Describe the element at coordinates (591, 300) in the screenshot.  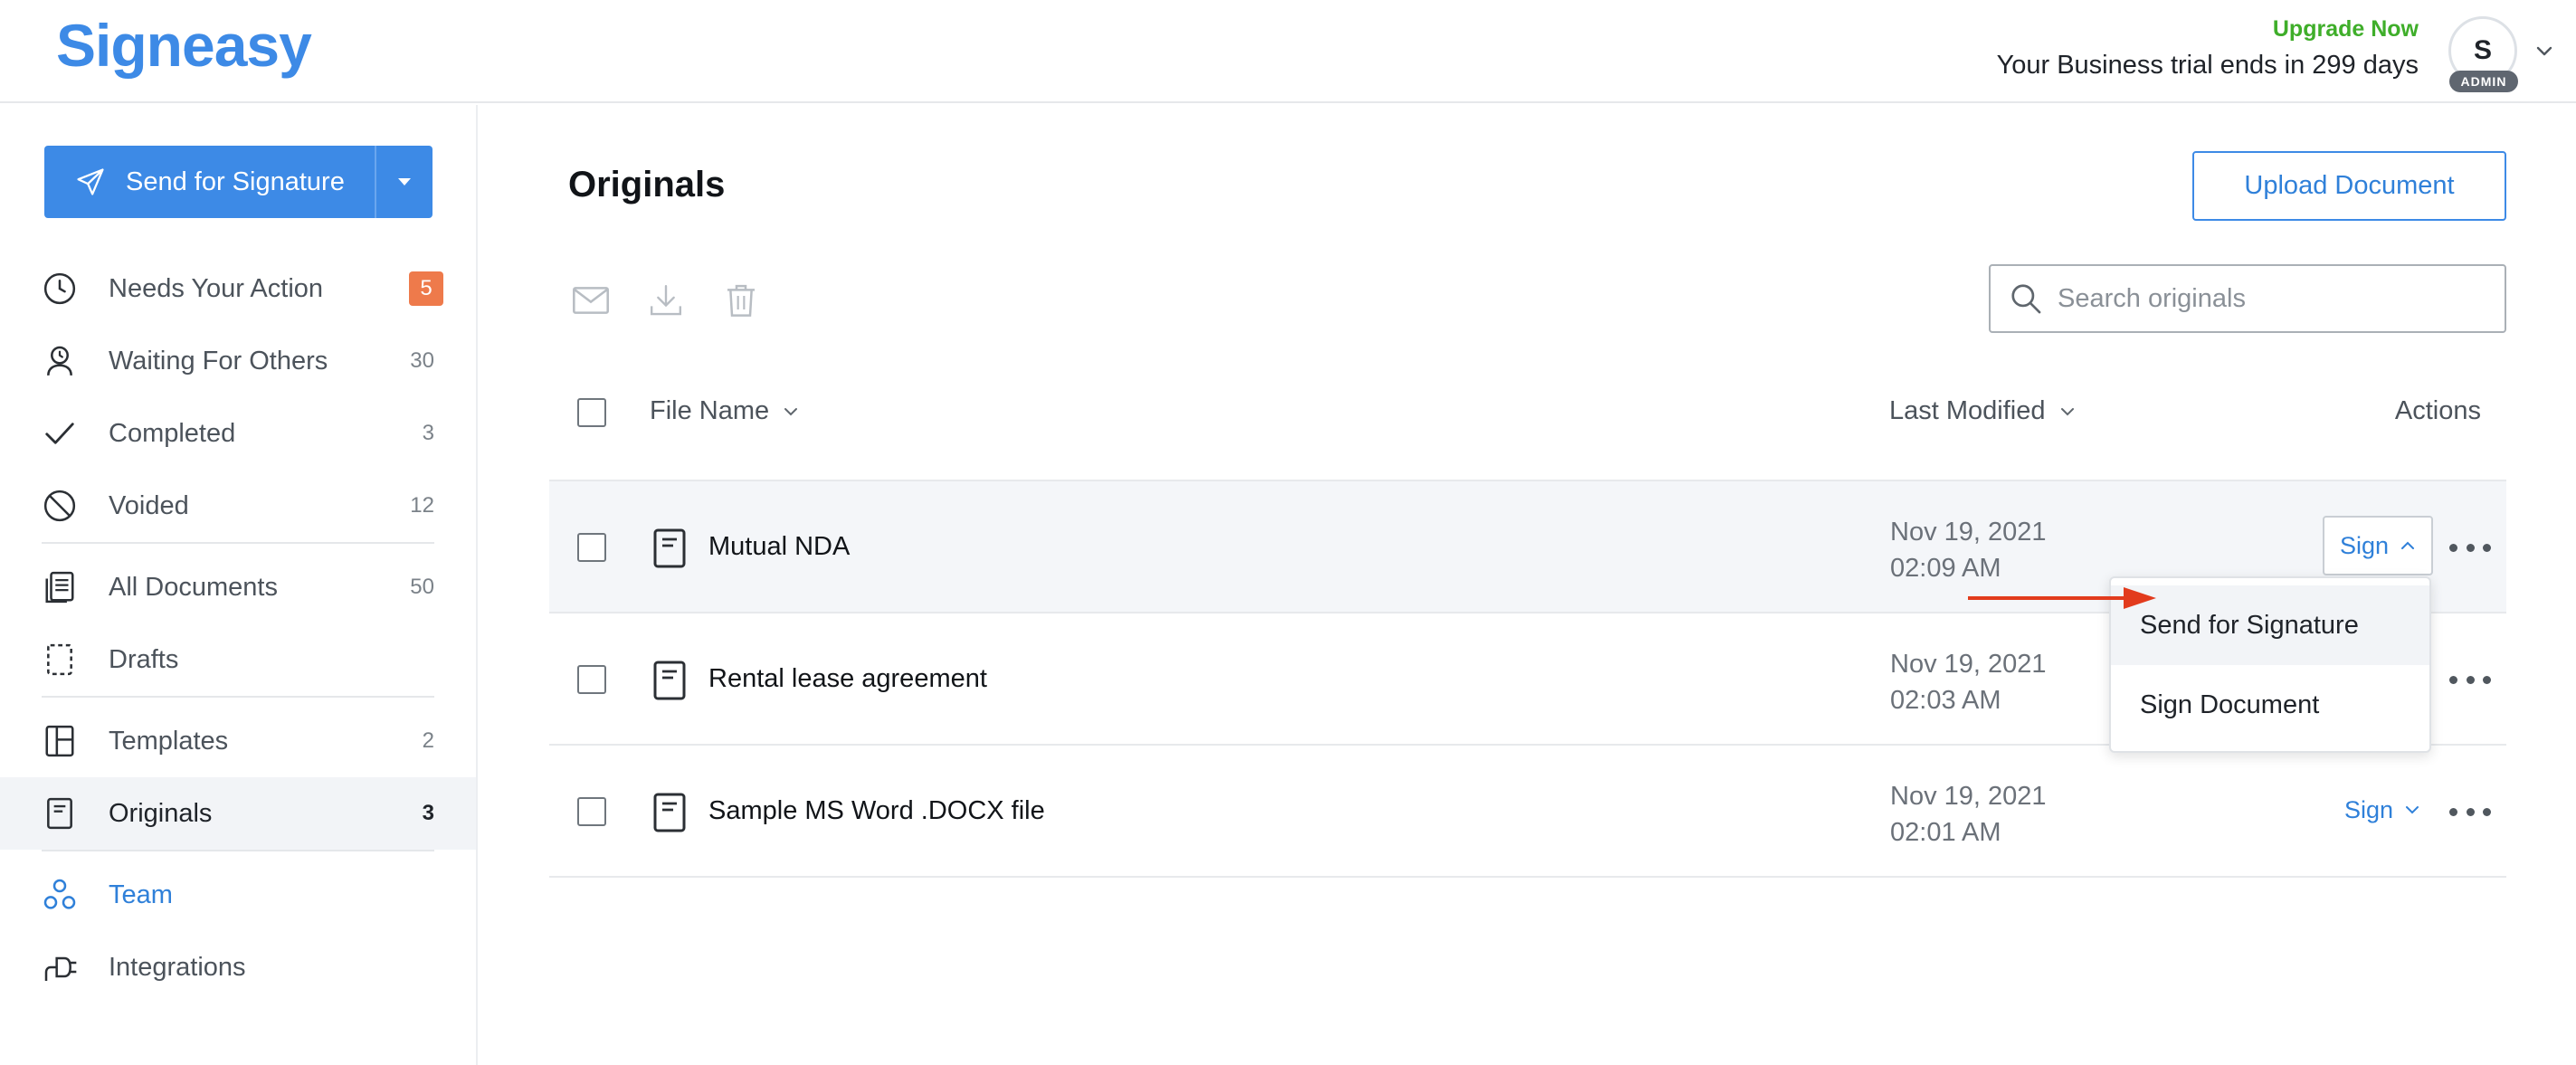
I see `email-icon` at that location.